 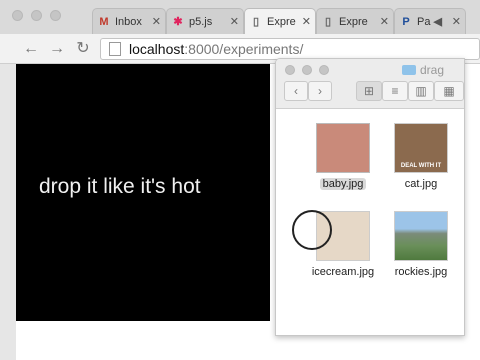 What do you see at coordinates (17, 15) in the screenshot?
I see `close-window-button` at bounding box center [17, 15].